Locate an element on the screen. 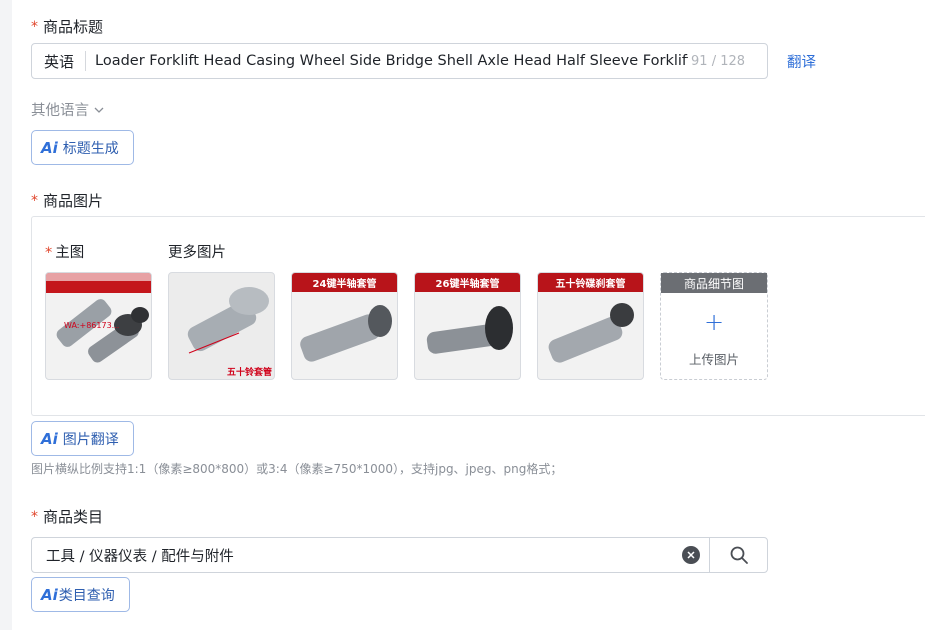 This screenshot has height=630, width=925. more-images-label: 更多图片 is located at coordinates (197, 253).